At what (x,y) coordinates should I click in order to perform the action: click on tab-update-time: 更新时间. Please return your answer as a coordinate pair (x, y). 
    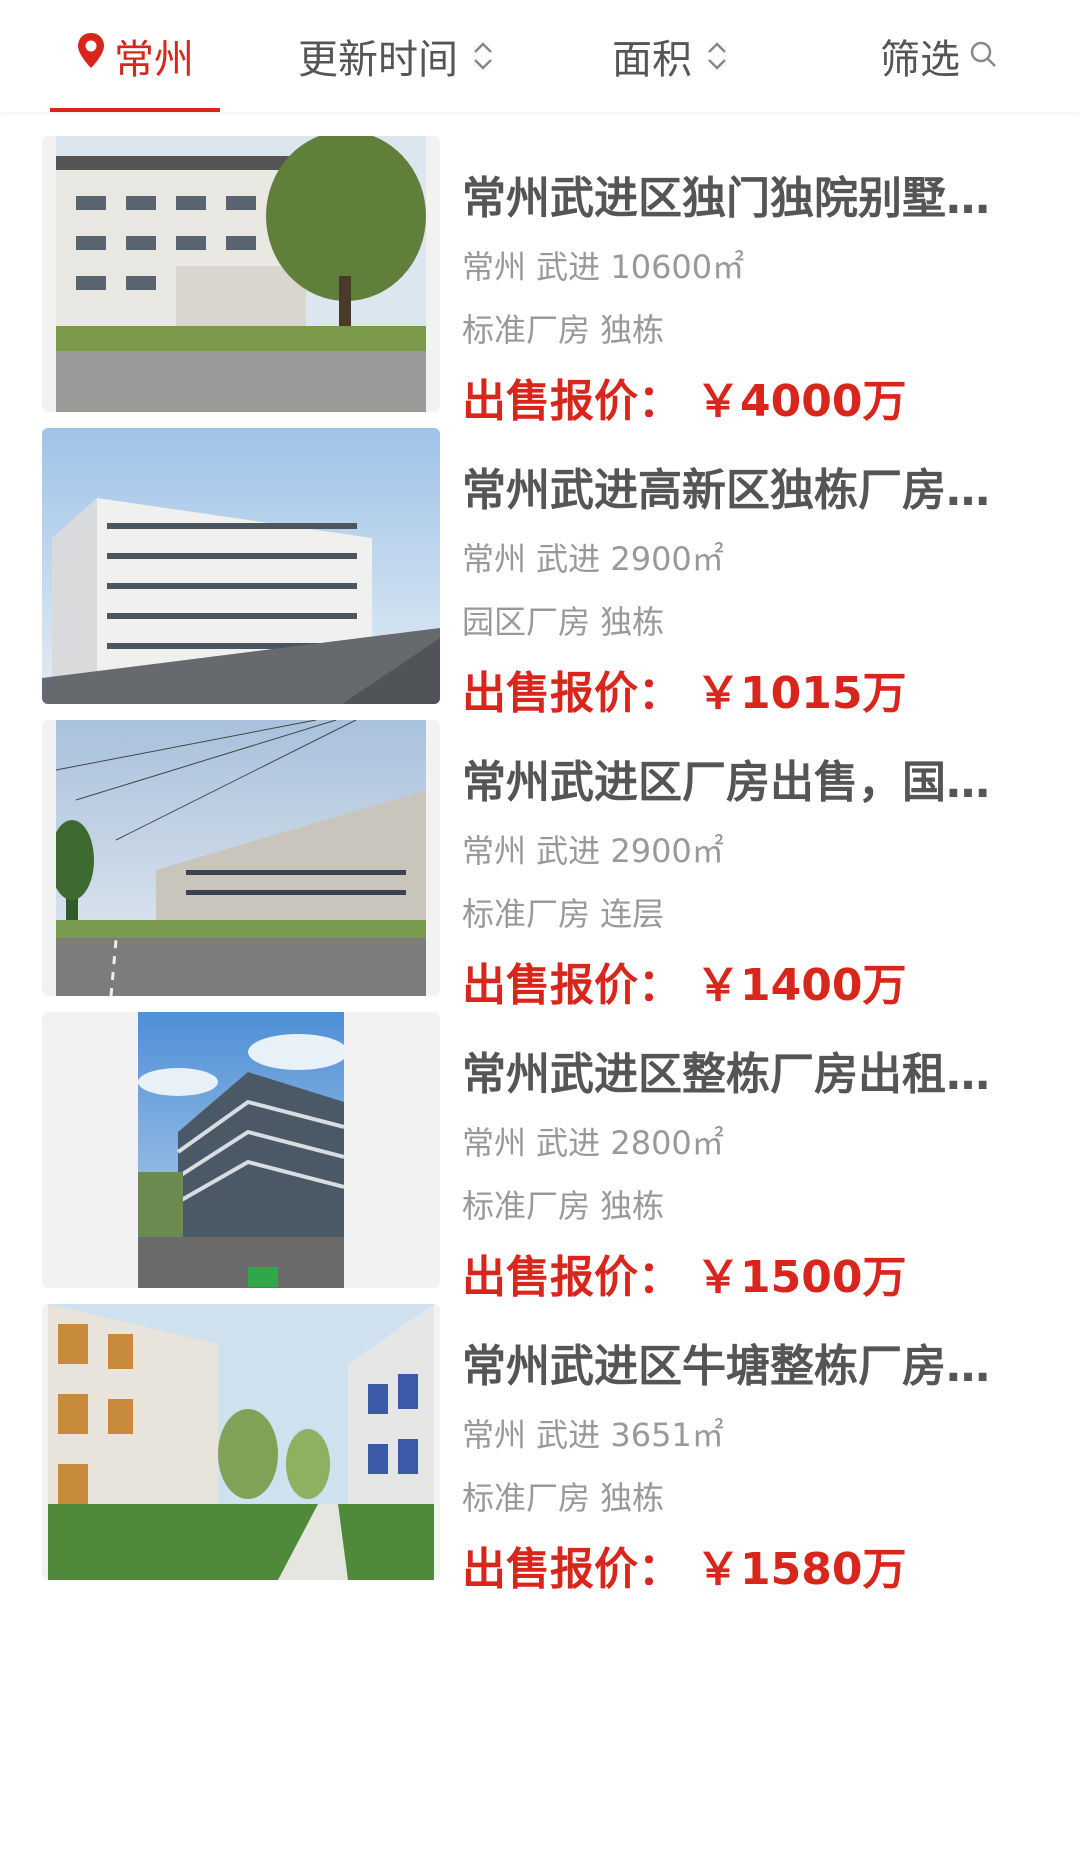
    Looking at the image, I should click on (396, 56).